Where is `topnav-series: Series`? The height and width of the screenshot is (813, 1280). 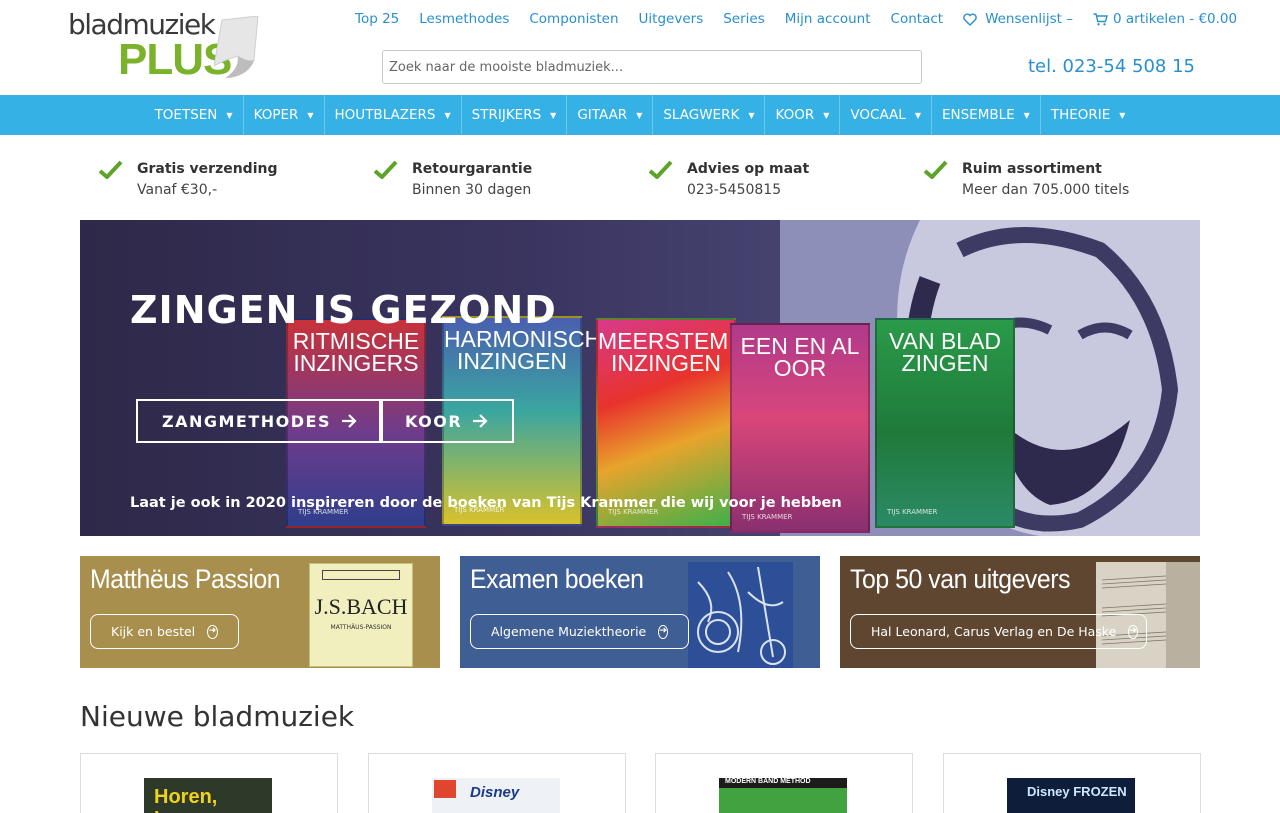
topnav-series: Series is located at coordinates (744, 19).